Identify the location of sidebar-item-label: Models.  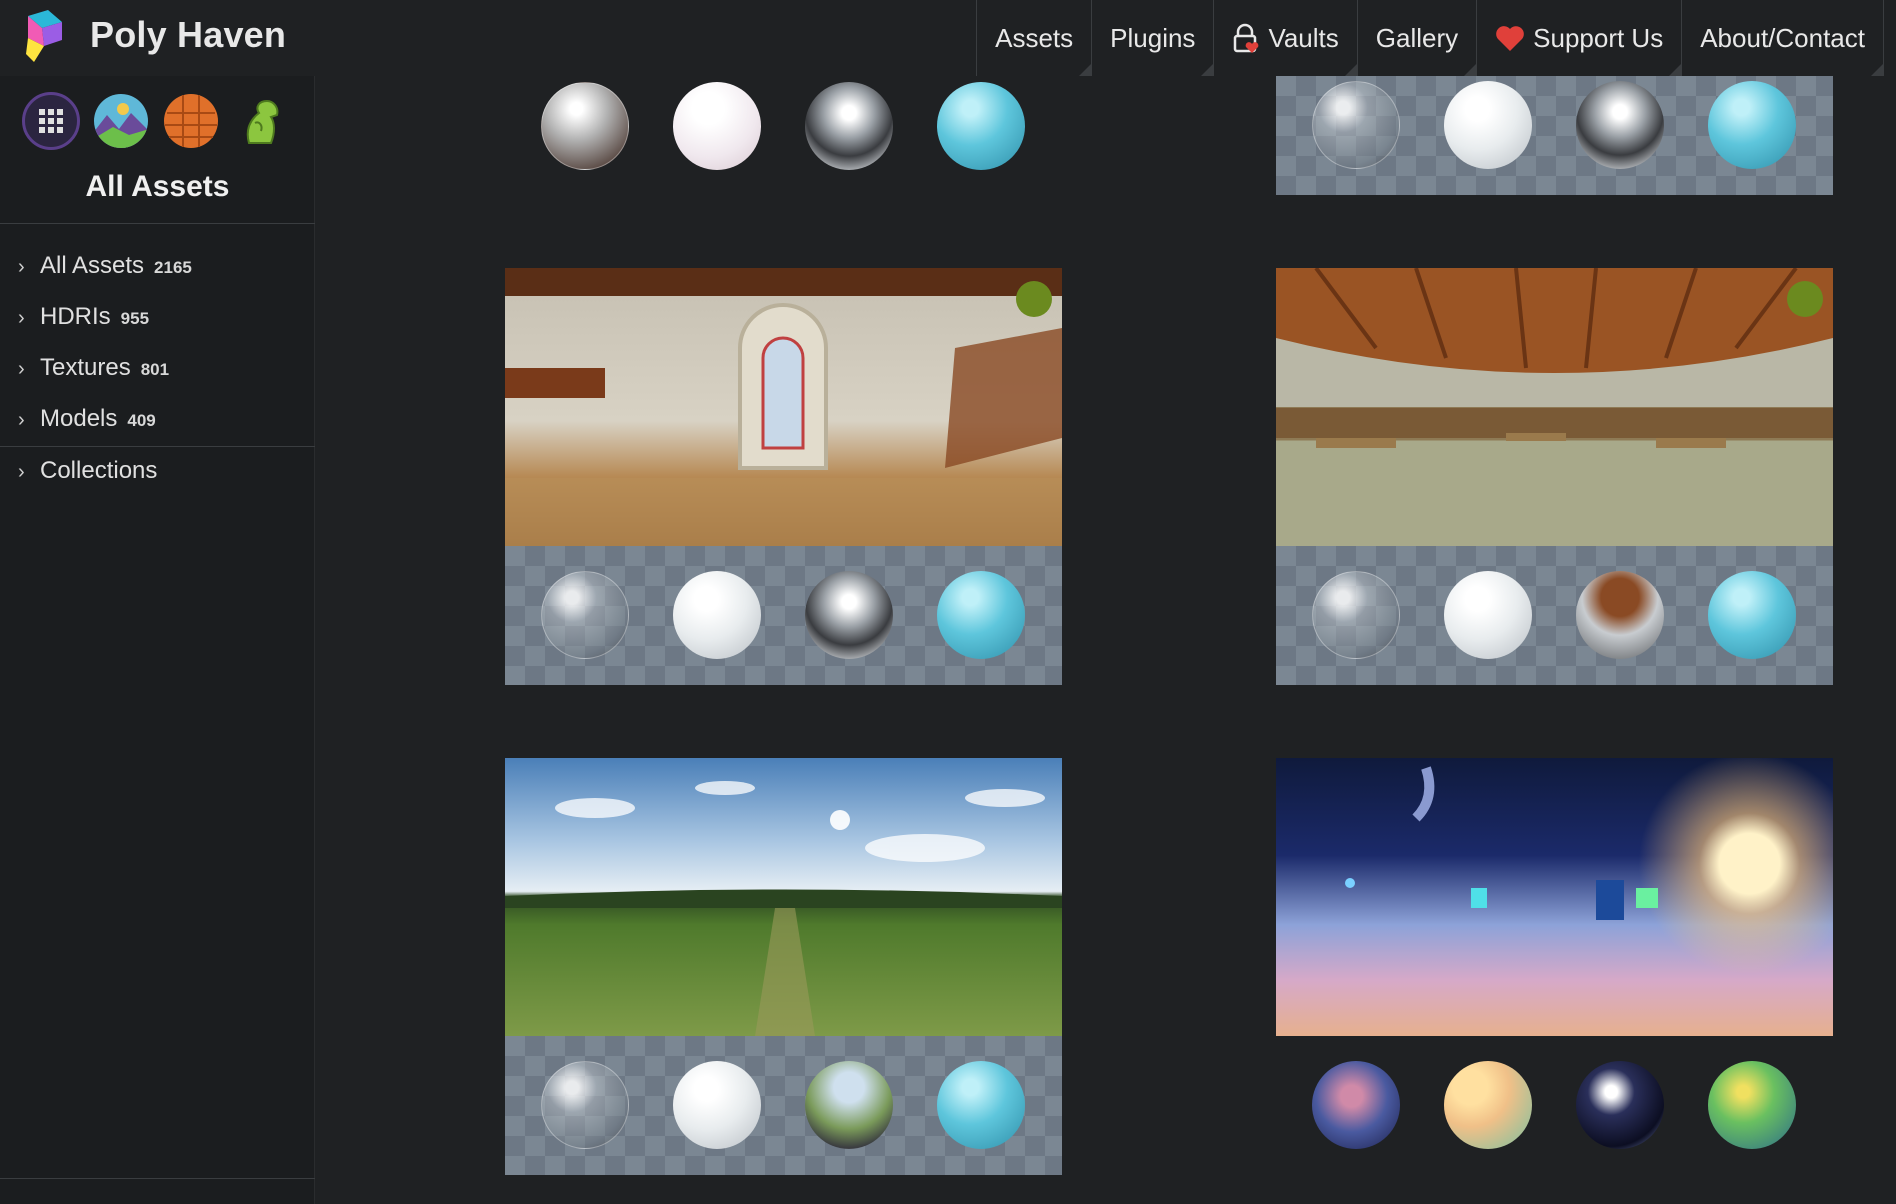
(79, 418).